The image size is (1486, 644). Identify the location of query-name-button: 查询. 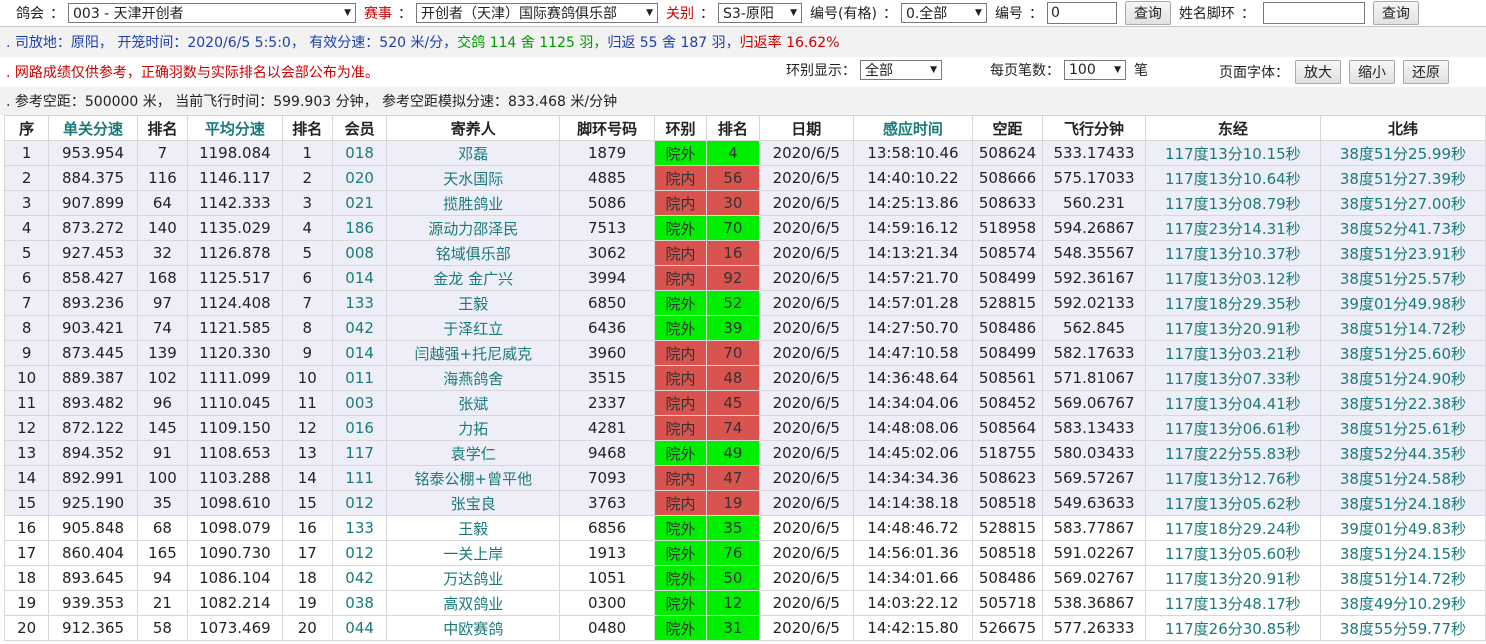
(1395, 13).